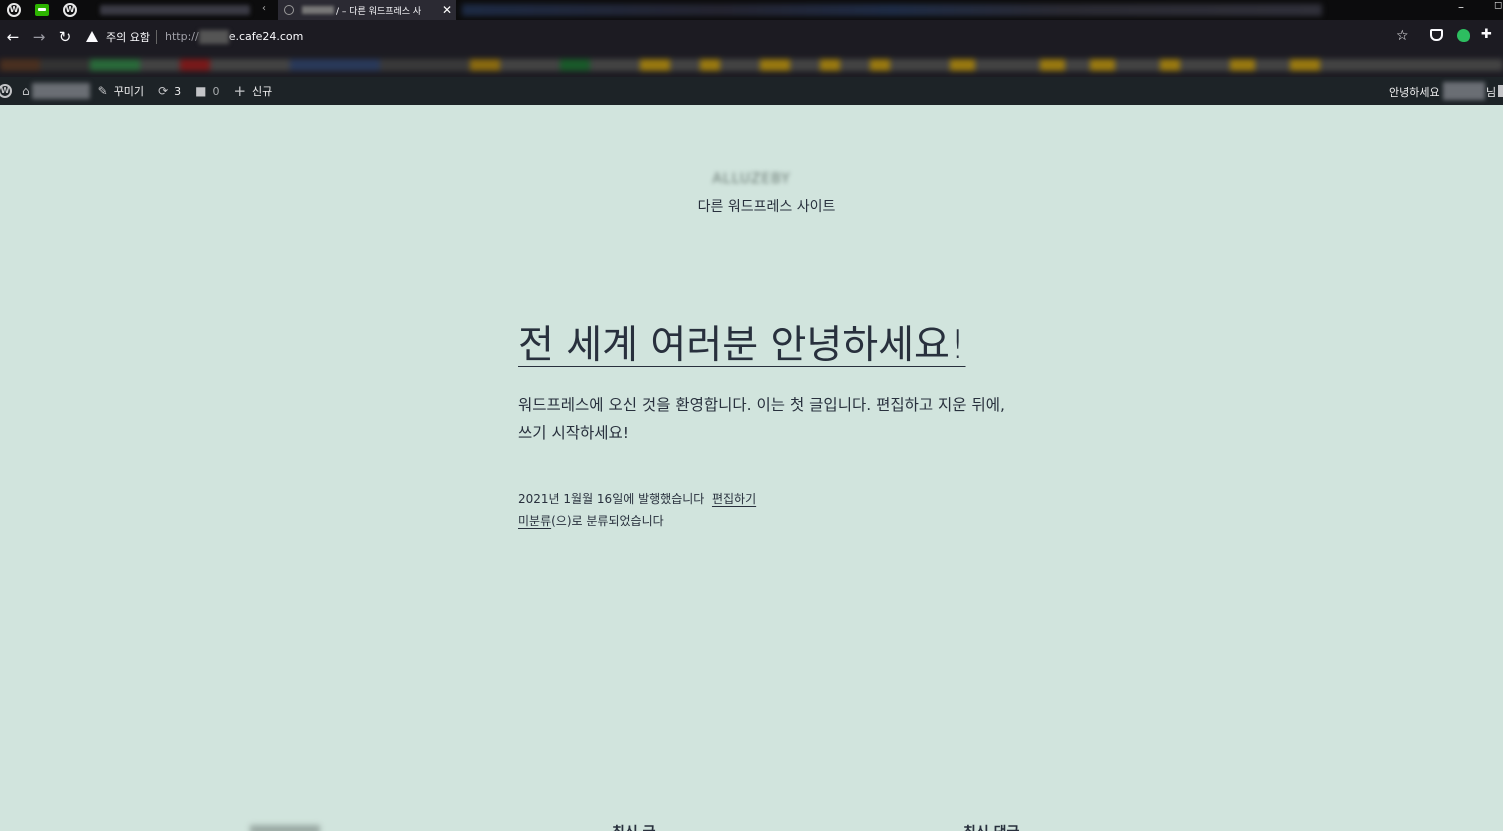 This screenshot has height=831, width=1503. What do you see at coordinates (201, 91) in the screenshot?
I see `comment-icon: ■` at bounding box center [201, 91].